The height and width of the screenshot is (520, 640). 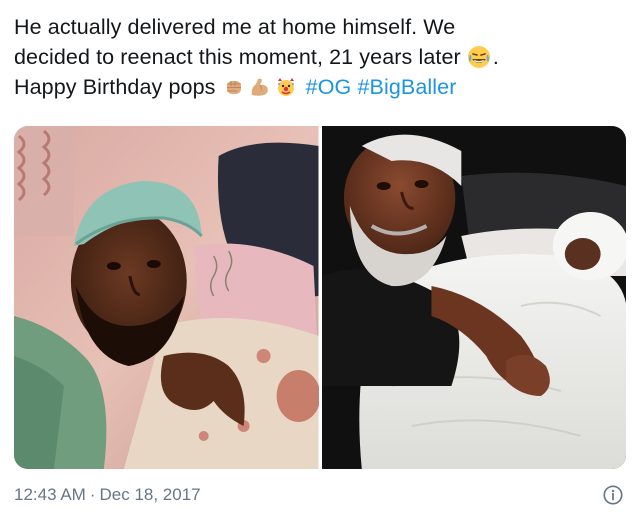 What do you see at coordinates (479, 57) in the screenshot?
I see `laughing-tears-emoji` at bounding box center [479, 57].